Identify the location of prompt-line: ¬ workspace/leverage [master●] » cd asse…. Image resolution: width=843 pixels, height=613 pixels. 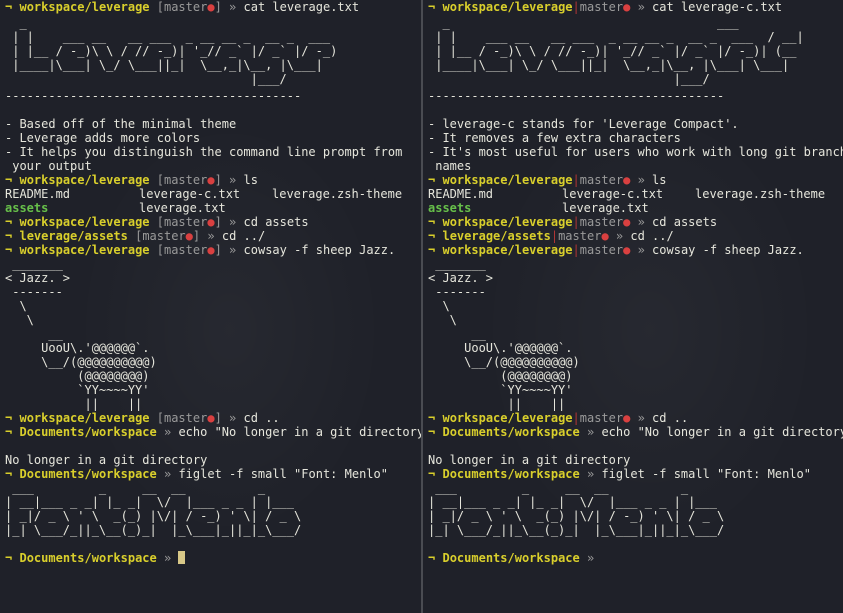
(157, 222).